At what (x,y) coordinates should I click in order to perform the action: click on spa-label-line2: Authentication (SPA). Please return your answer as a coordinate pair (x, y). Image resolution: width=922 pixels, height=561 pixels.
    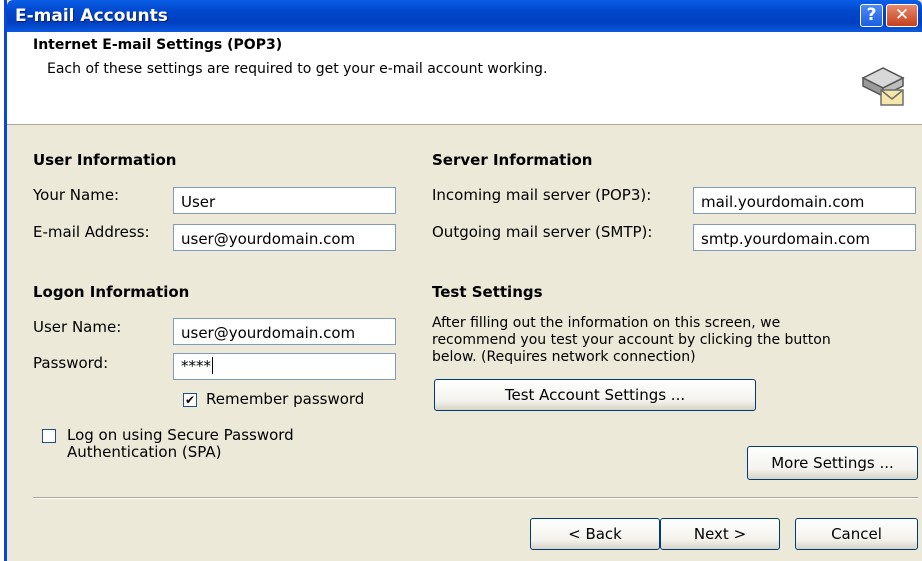
    Looking at the image, I should click on (144, 452).